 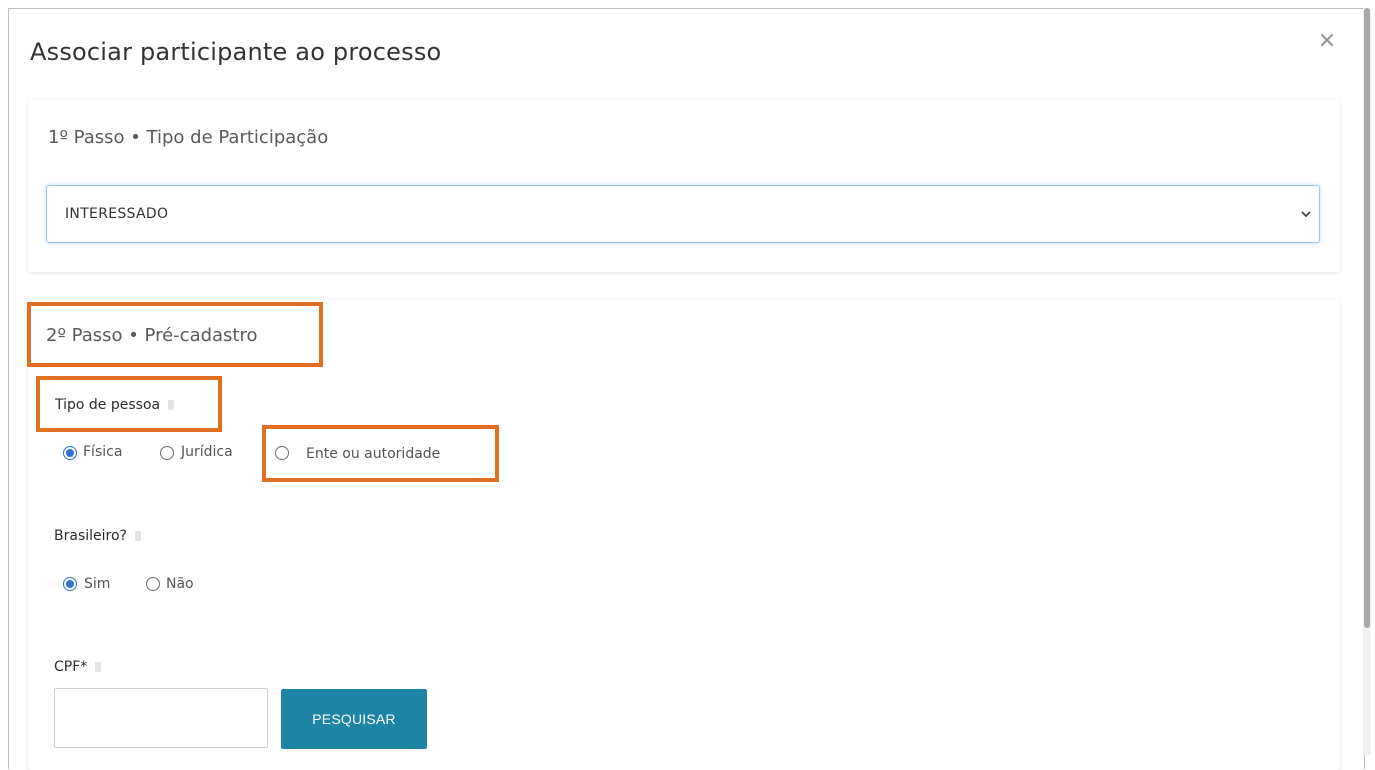 What do you see at coordinates (236, 52) in the screenshot?
I see `modal-title: Associar participante ao processo` at bounding box center [236, 52].